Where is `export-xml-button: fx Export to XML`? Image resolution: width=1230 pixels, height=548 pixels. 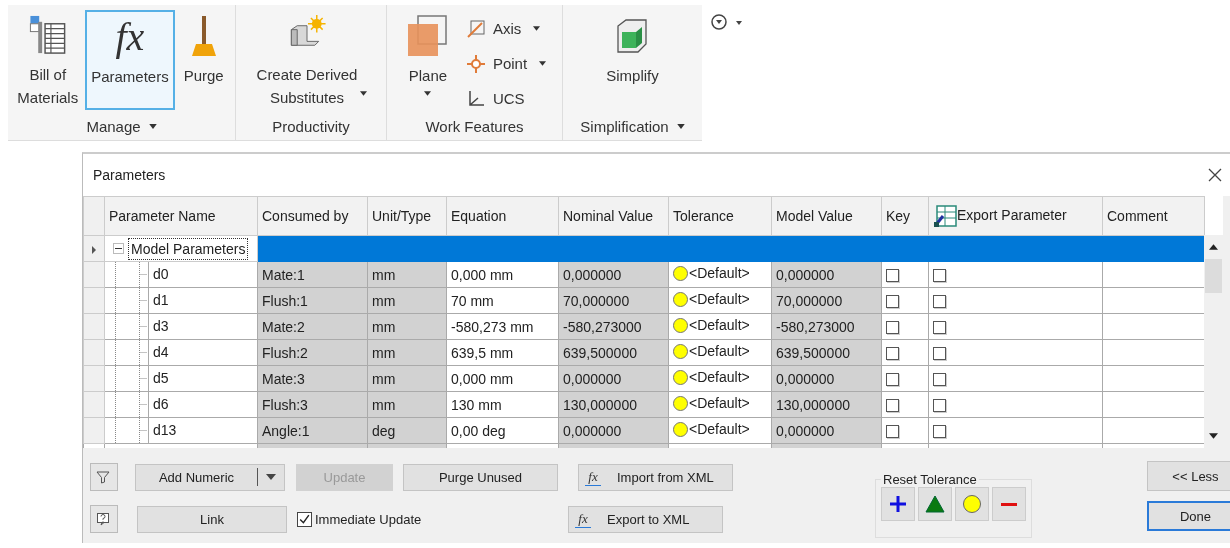
export-xml-button: fx Export to XML is located at coordinates (645, 519).